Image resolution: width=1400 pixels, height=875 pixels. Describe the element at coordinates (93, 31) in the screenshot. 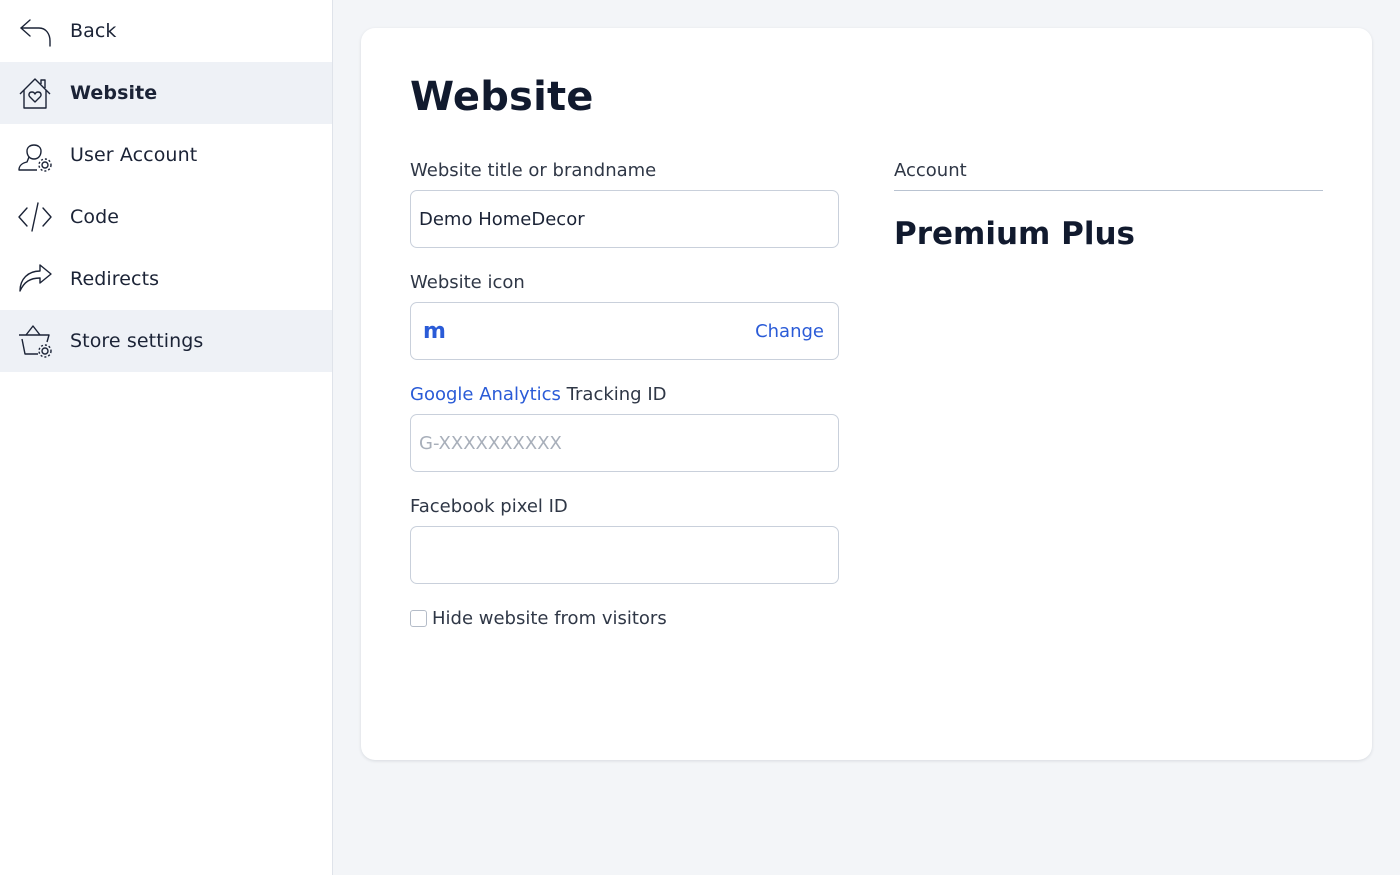

I see `sidebar-item-label: Back` at that location.